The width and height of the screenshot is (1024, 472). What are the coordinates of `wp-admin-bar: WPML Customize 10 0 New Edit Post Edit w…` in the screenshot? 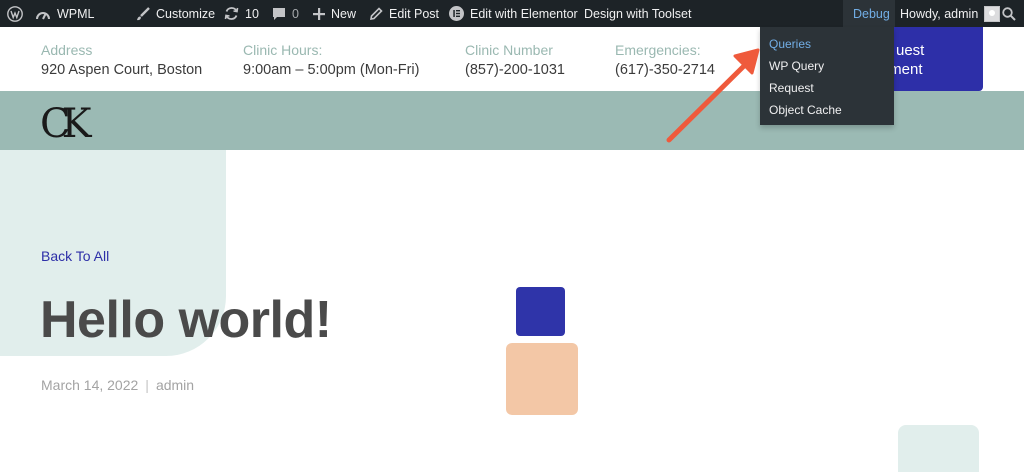 It's located at (512, 13).